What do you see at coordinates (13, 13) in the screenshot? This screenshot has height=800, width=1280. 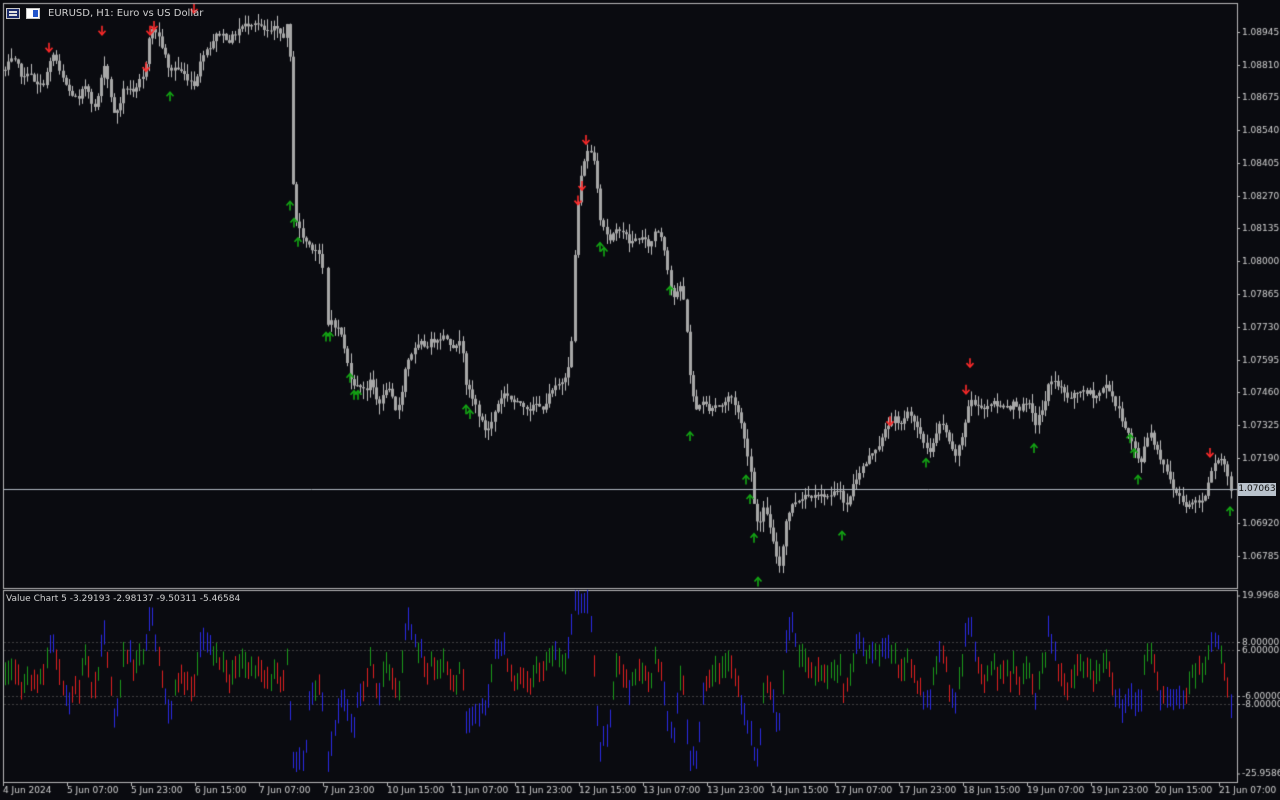 I see `chart-grid-icon` at bounding box center [13, 13].